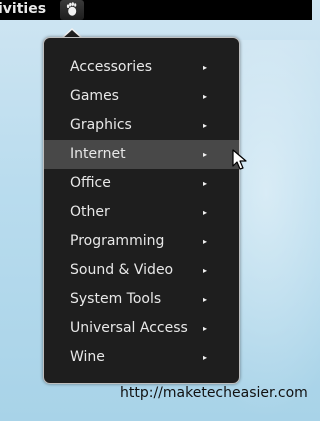 Image resolution: width=320 pixels, height=421 pixels. I want to click on menu-item-internet: Internet ▸, so click(141, 154).